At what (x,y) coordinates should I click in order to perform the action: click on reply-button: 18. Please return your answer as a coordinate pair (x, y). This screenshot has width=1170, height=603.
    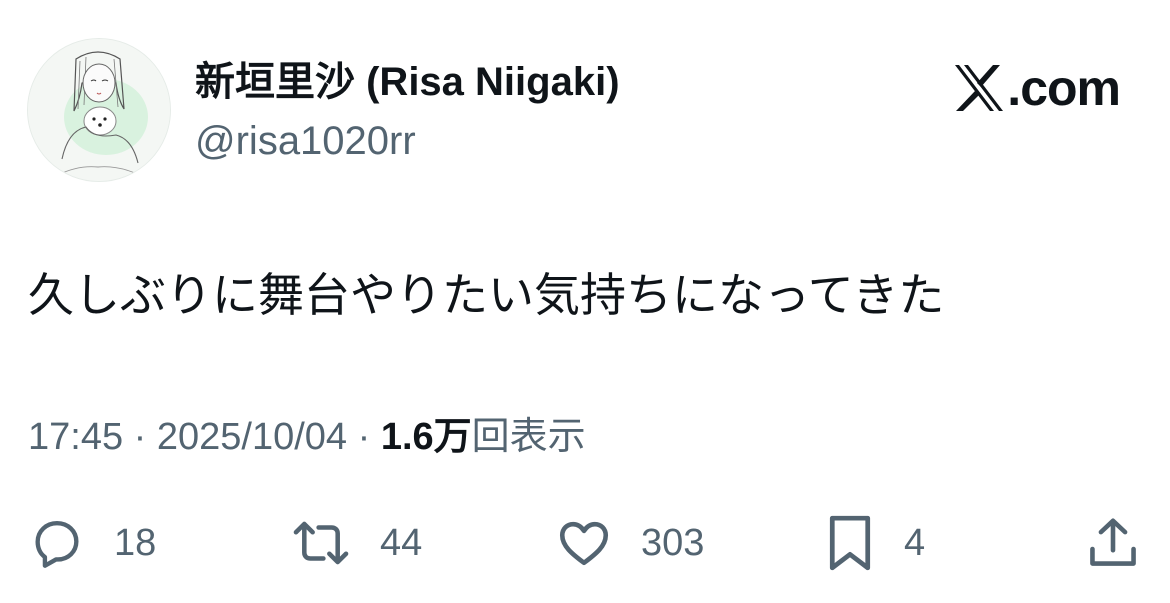
    Looking at the image, I should click on (92, 543).